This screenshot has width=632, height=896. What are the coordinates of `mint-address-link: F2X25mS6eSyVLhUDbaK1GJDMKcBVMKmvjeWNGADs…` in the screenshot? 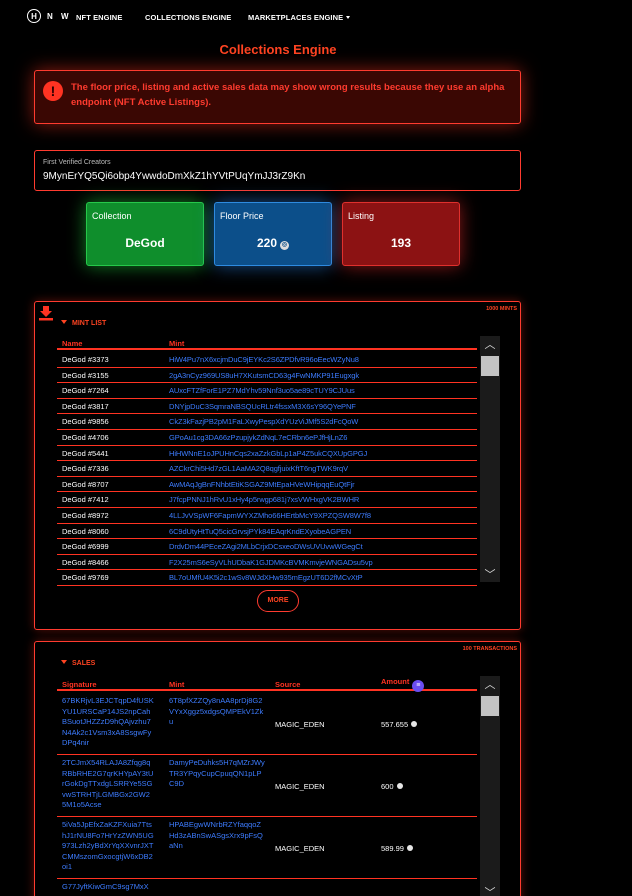 It's located at (271, 562).